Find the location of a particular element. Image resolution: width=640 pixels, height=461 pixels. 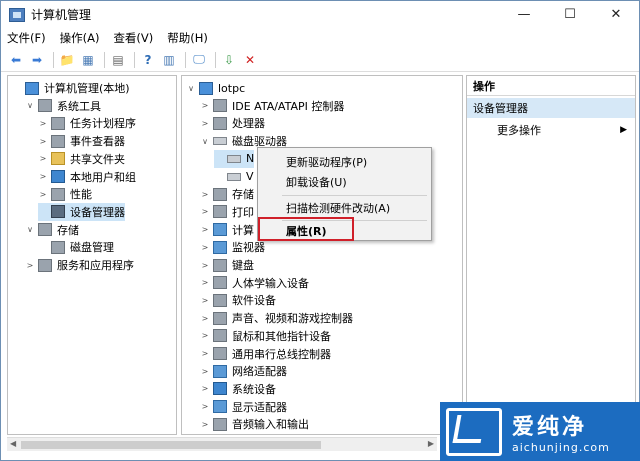

device-tree-item: > 计算 is located at coordinates (227, 230).